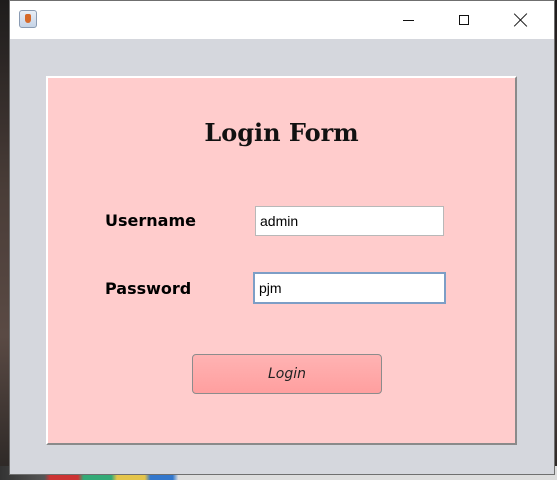  What do you see at coordinates (28, 19) in the screenshot?
I see `java-cup-icon` at bounding box center [28, 19].